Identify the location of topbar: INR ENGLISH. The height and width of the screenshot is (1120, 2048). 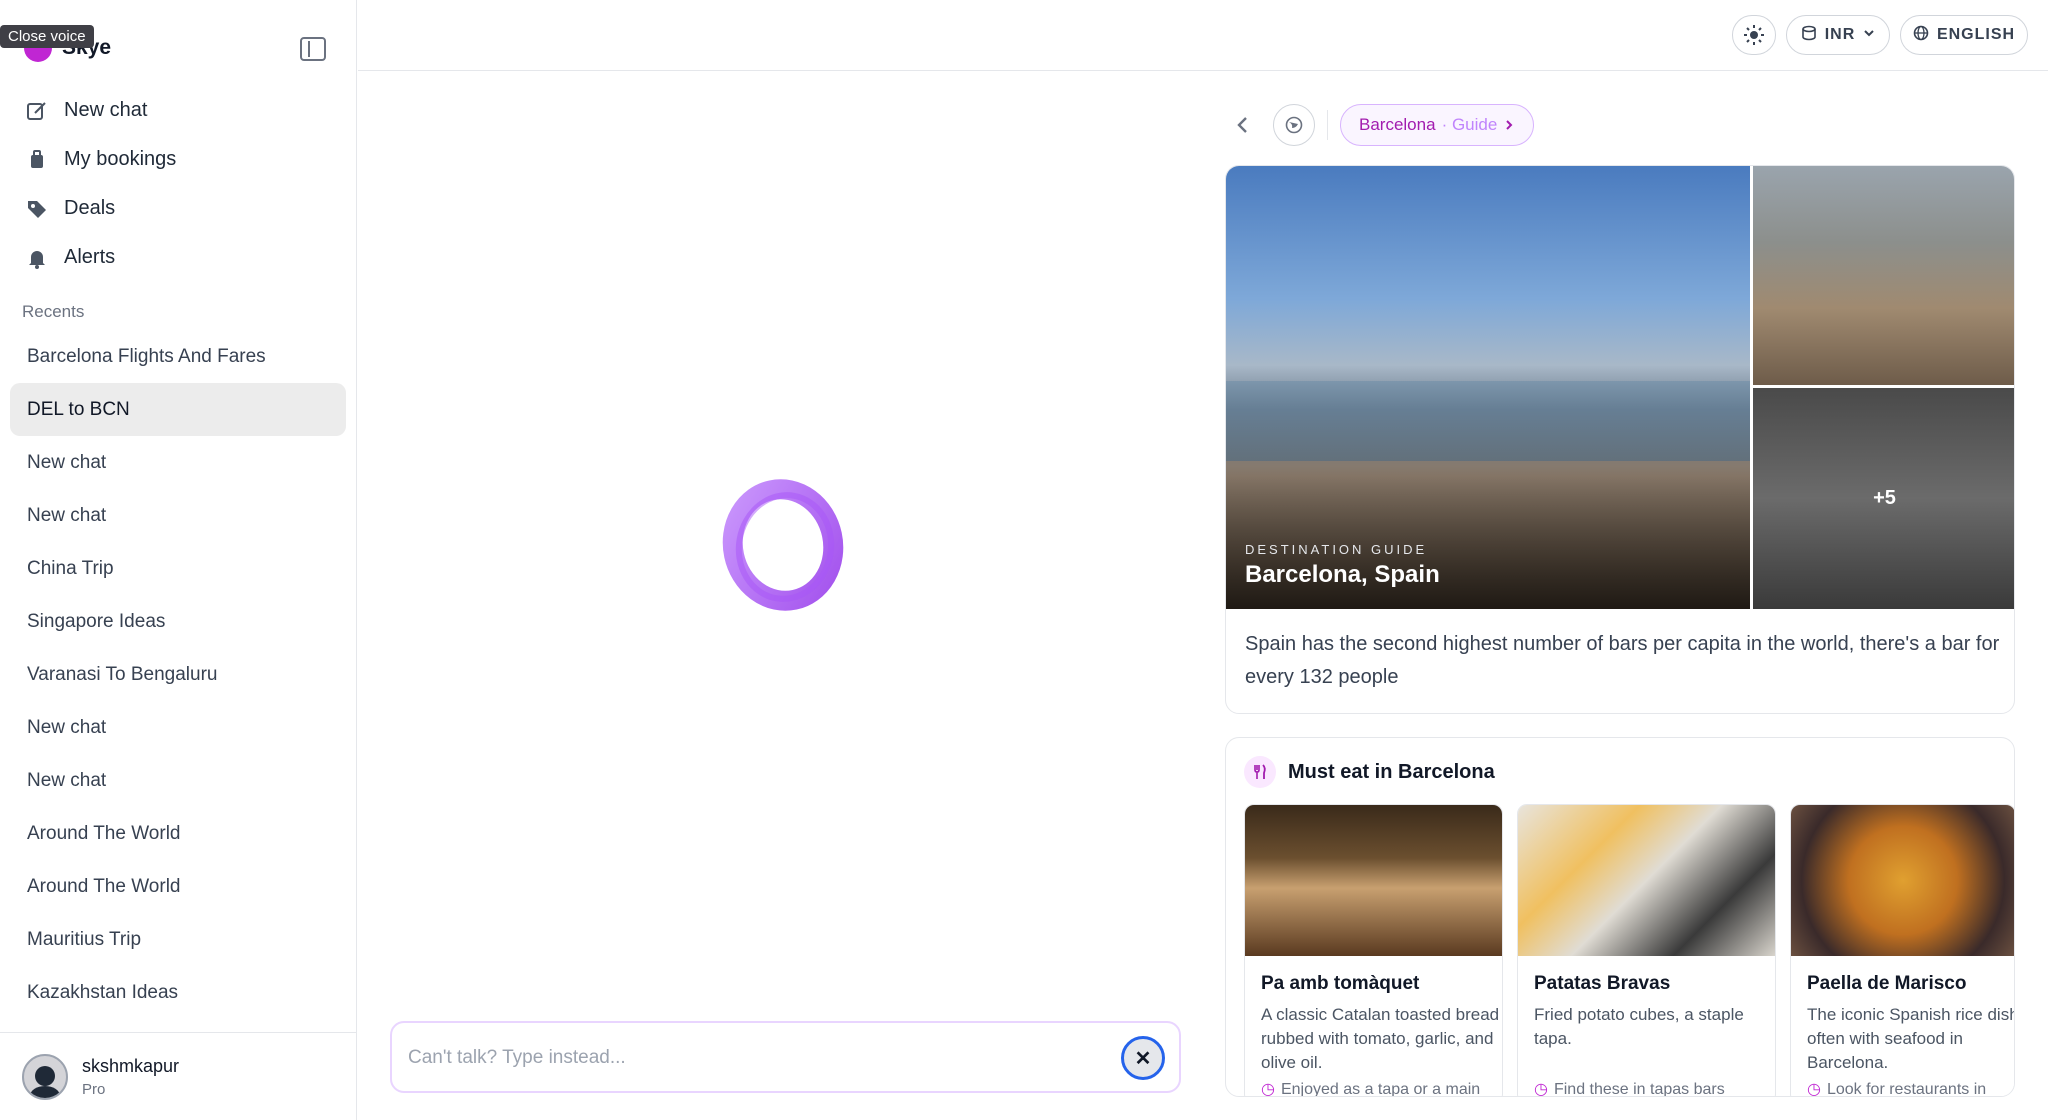
(1203, 35).